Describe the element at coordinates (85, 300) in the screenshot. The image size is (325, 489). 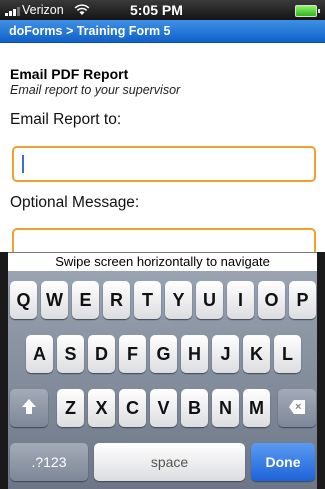
I see `key-e: E` at that location.